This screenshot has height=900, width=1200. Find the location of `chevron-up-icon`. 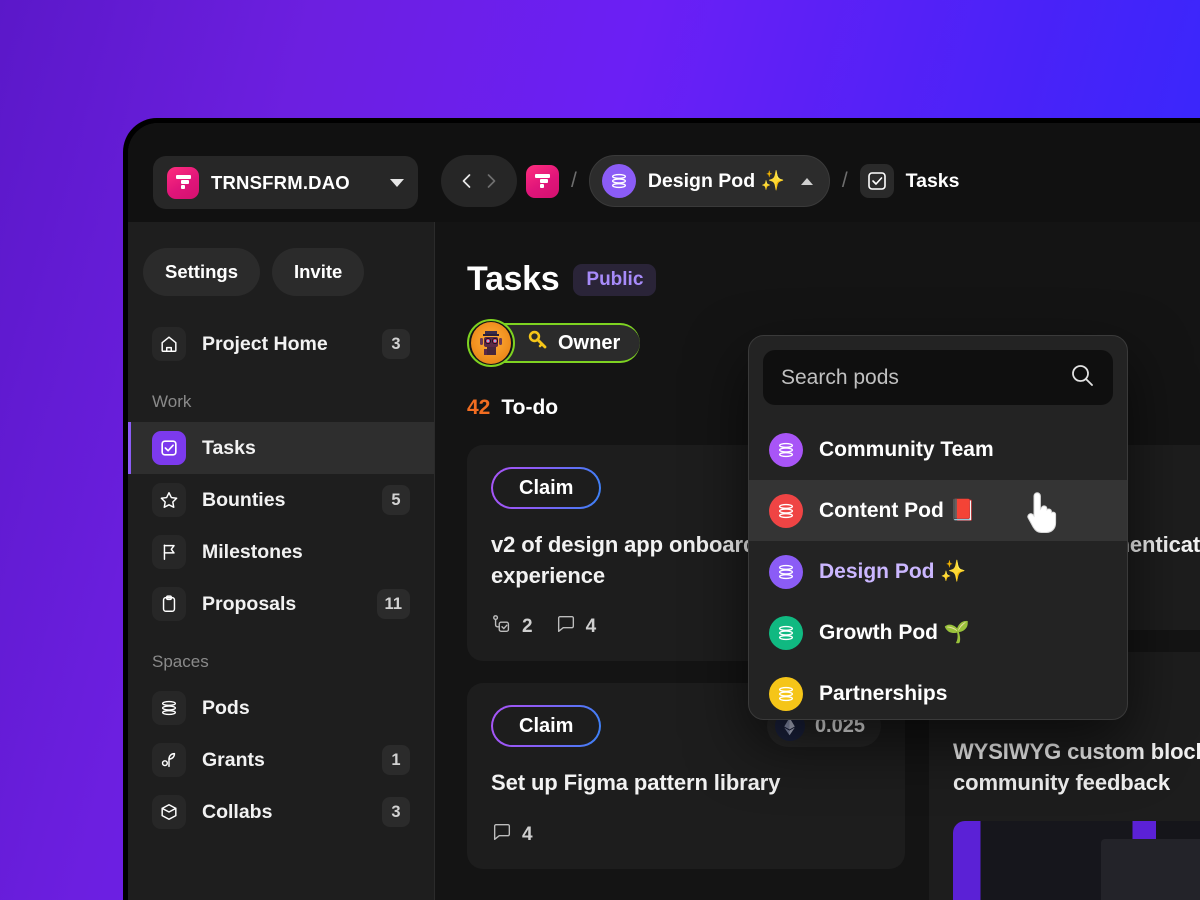

chevron-up-icon is located at coordinates (806, 181).